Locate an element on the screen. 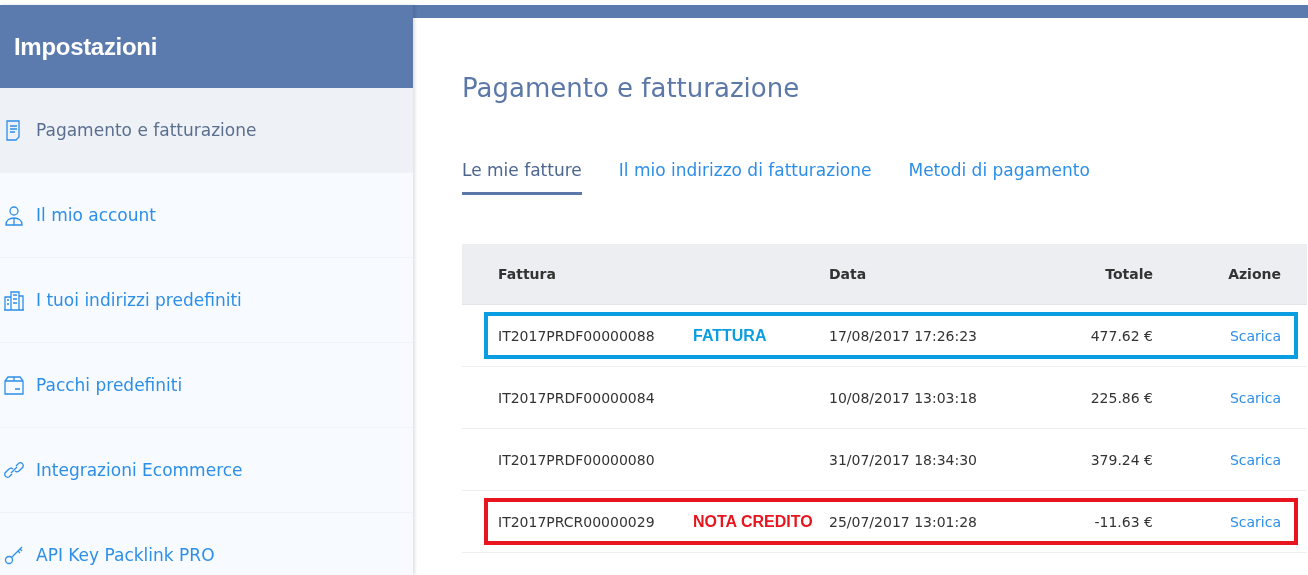 The height and width of the screenshot is (575, 1308). table-cell-text: 379.24 € is located at coordinates (1121, 459).